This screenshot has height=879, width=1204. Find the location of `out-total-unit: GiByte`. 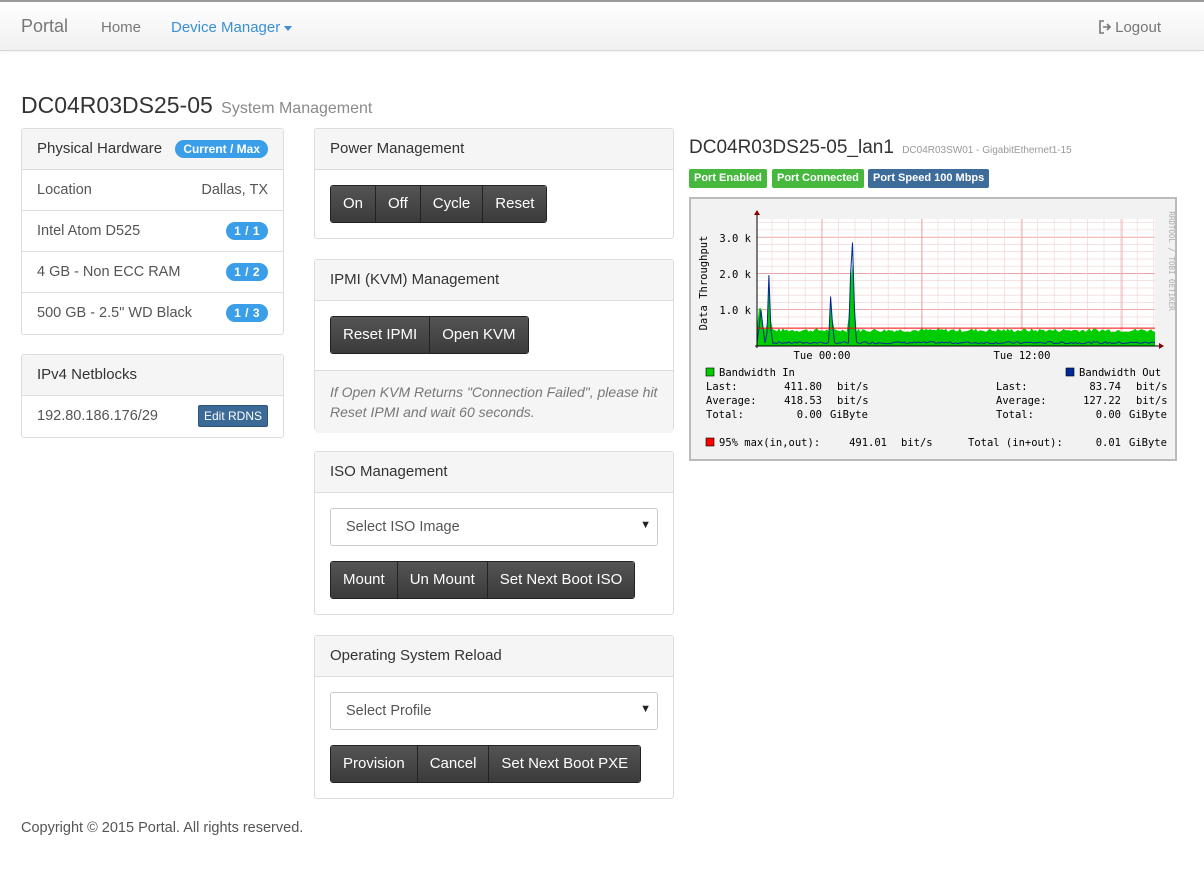

out-total-unit: GiByte is located at coordinates (1148, 415).